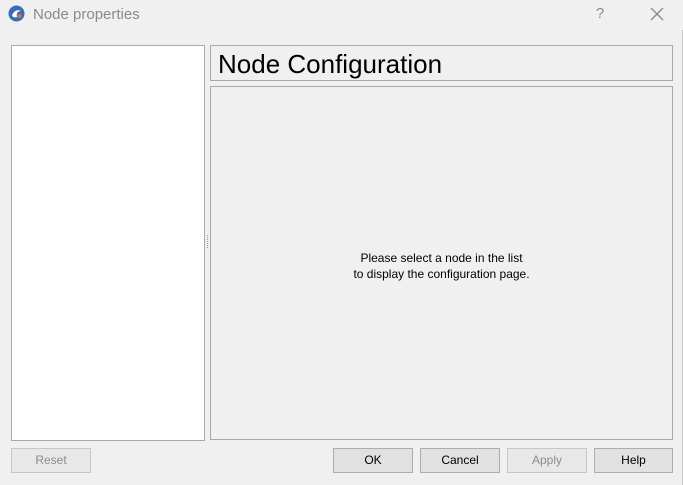 The width and height of the screenshot is (683, 485). What do you see at coordinates (633, 460) in the screenshot?
I see `help-button: Help` at bounding box center [633, 460].